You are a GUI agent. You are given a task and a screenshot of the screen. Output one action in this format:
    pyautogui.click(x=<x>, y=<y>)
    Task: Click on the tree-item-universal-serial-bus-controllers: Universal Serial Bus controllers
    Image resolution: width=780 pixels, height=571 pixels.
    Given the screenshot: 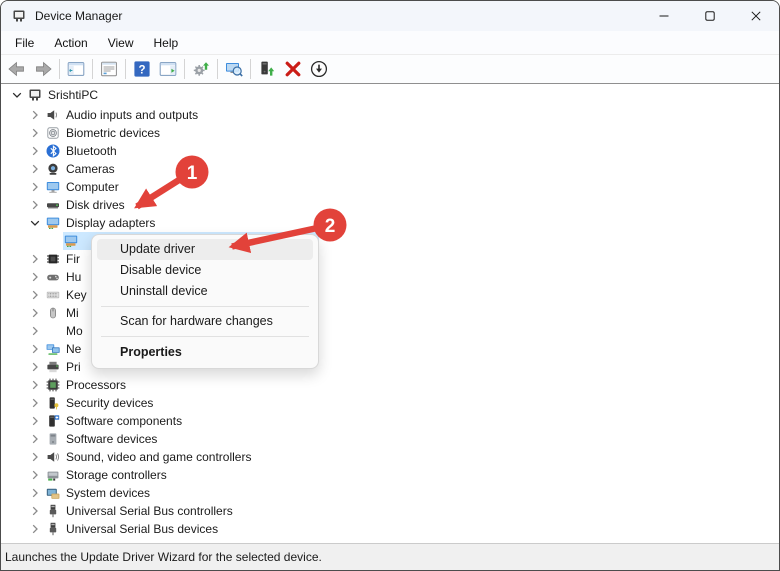 What is the action you would take?
    pyautogui.click(x=390, y=511)
    